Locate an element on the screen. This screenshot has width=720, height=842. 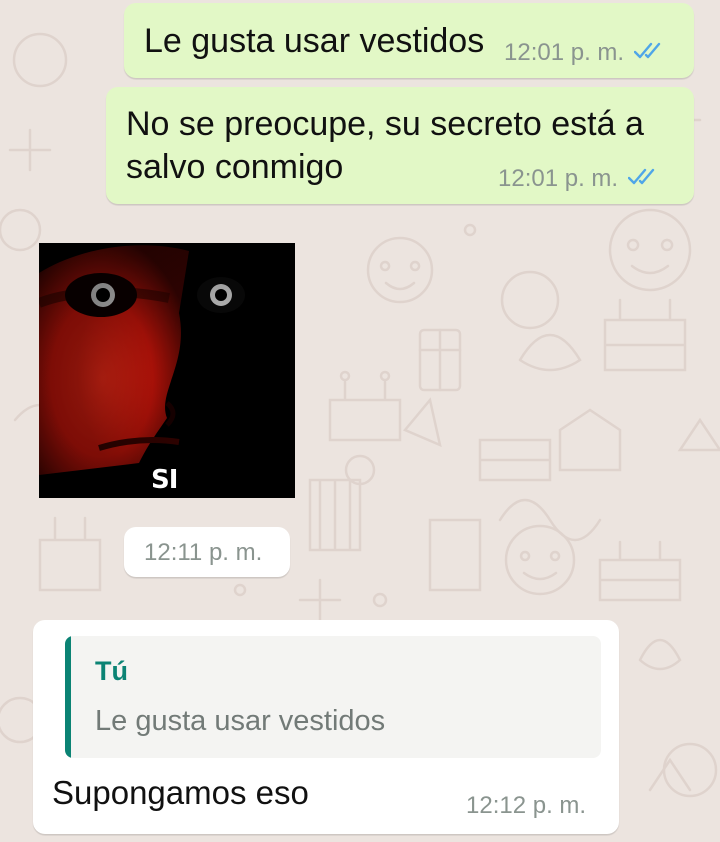
outgoing-message-1: Le gusta usar vestidos 12:01 p. m. is located at coordinates (409, 40).